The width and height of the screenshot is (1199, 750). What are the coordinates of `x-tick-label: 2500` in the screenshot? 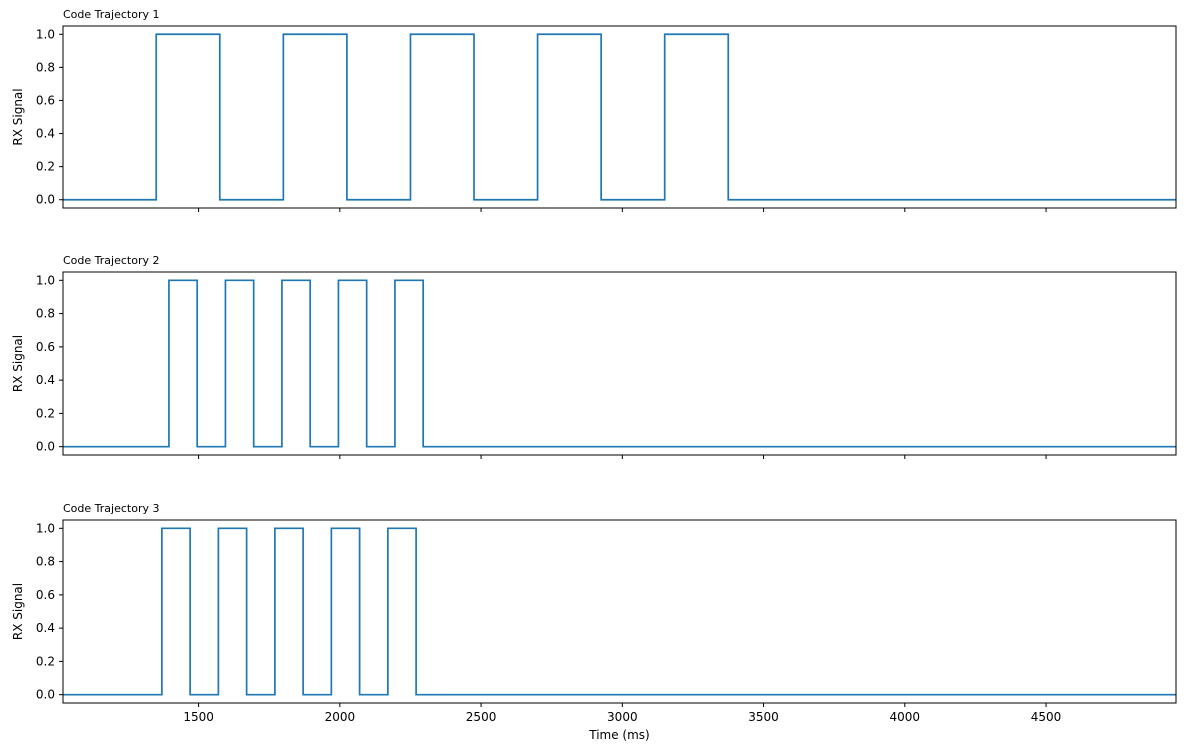 It's located at (481, 717).